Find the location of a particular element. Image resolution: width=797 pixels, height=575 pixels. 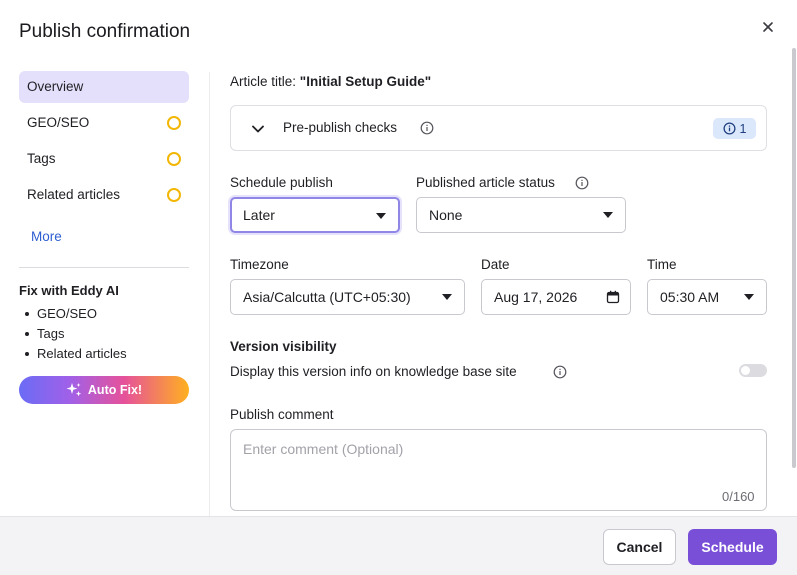

check-count-badge: 1 is located at coordinates (734, 128).